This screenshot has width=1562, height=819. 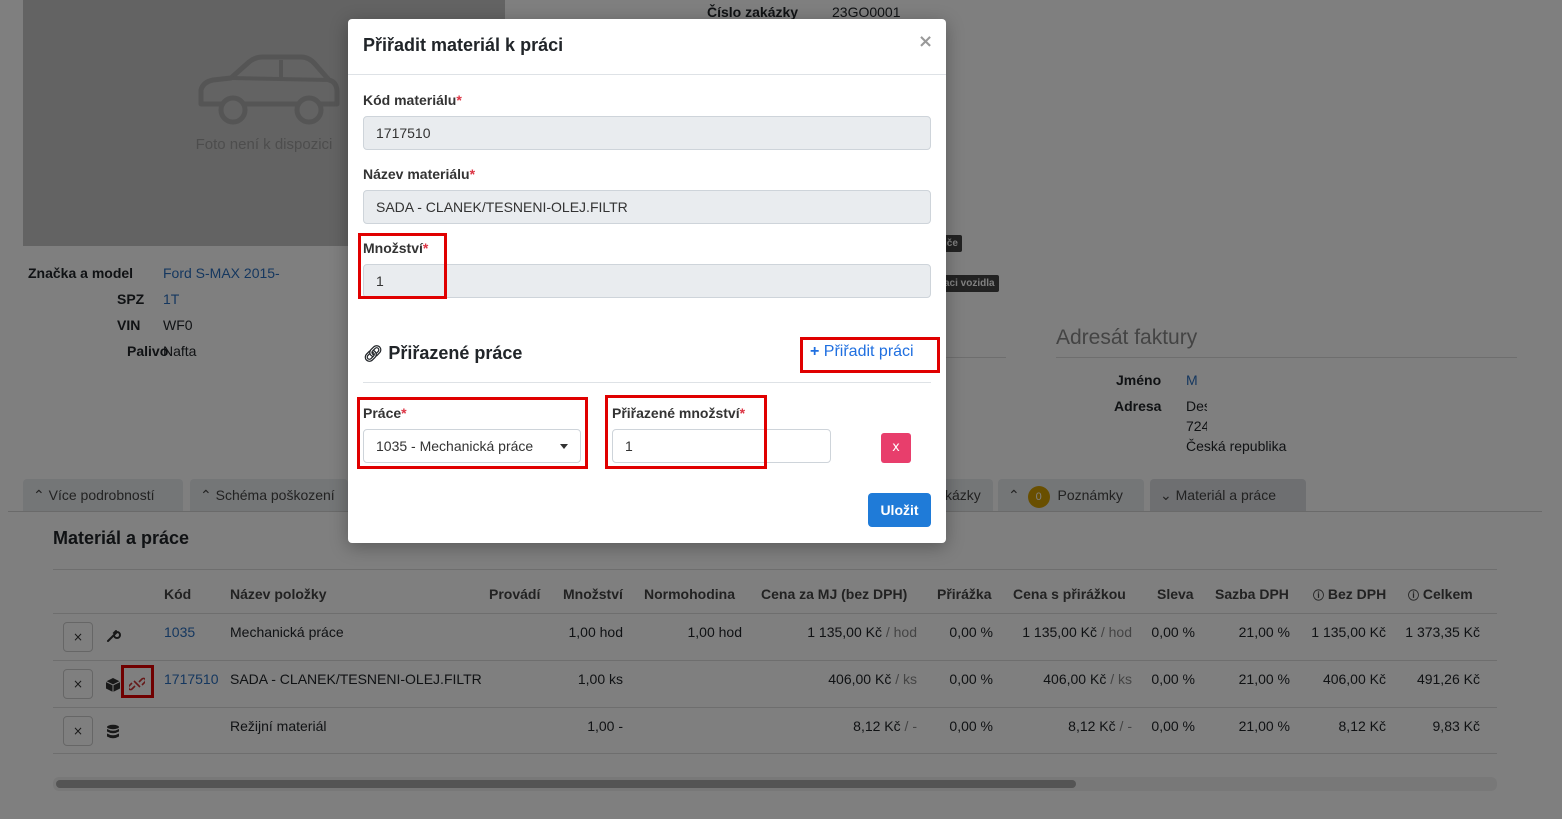 I want to click on link-icon: 🔗︎, so click(x=373, y=354).